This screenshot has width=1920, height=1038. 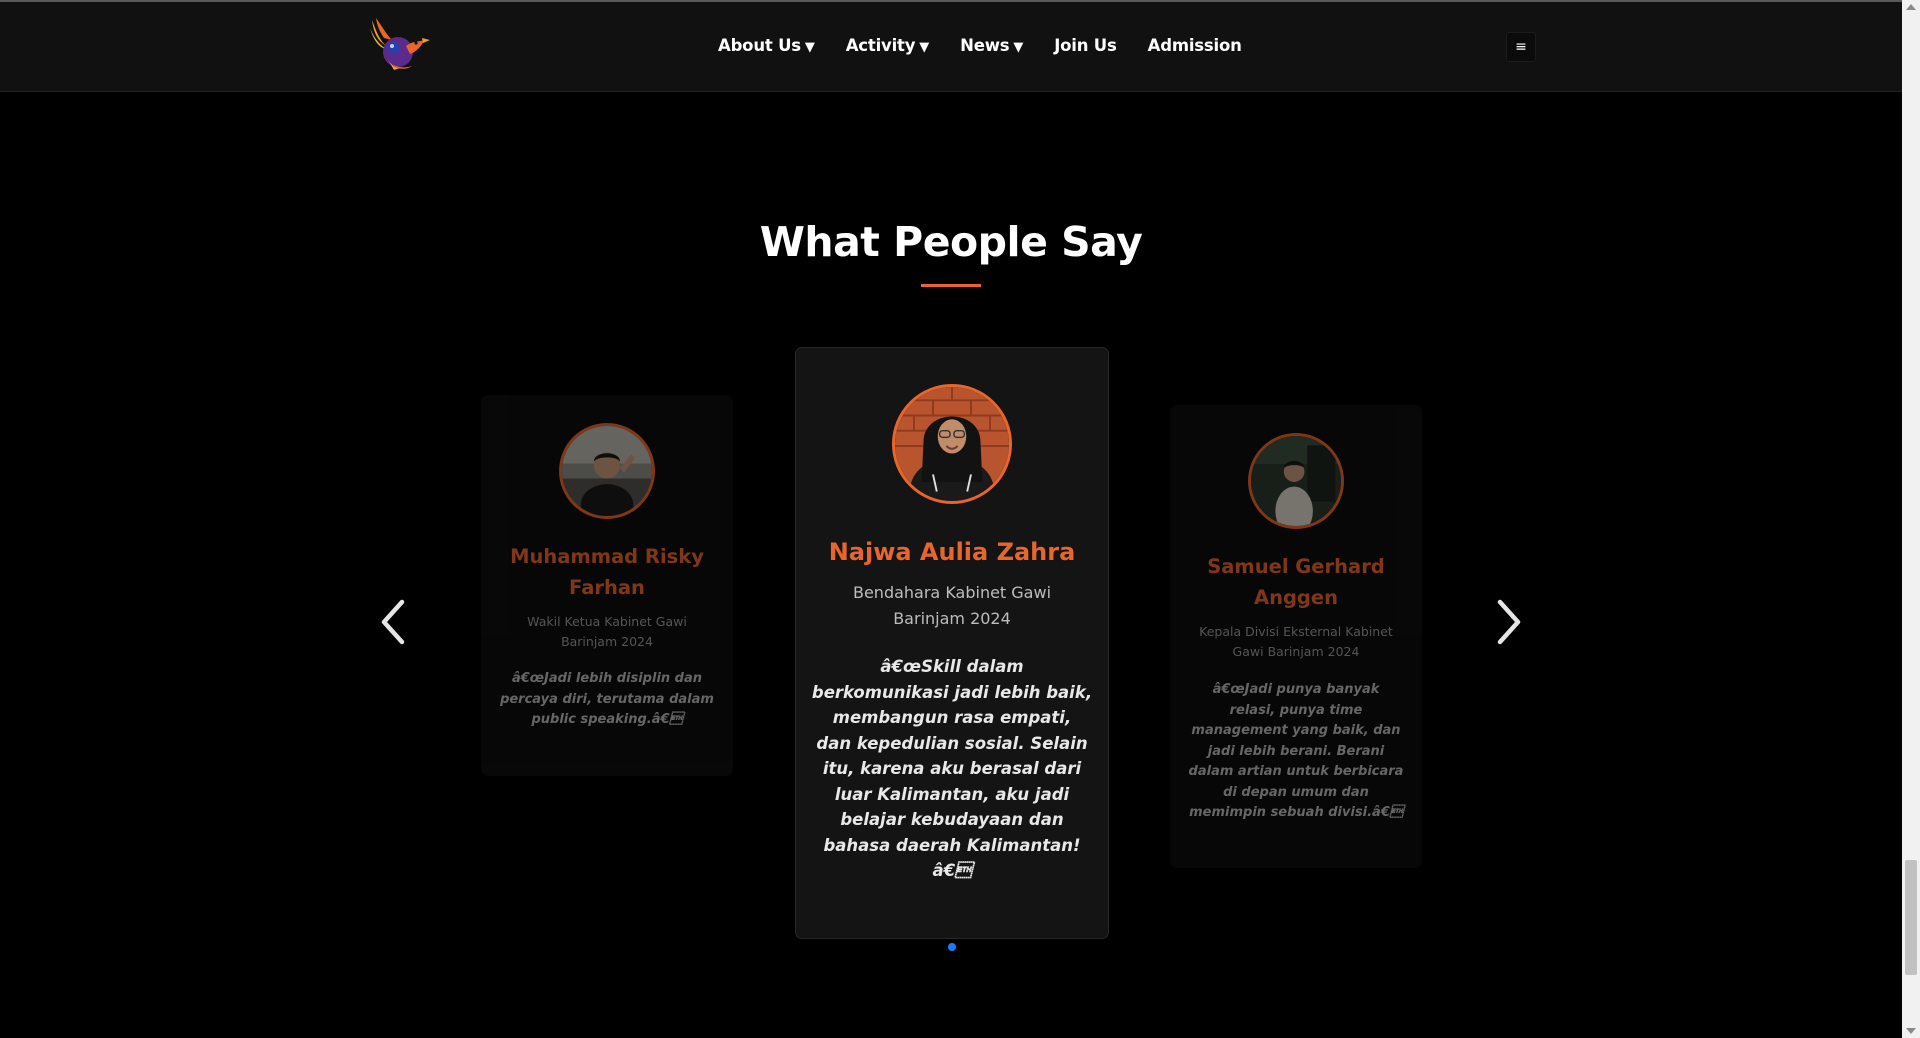 What do you see at coordinates (1296, 631) in the screenshot?
I see `person-role-line: Kepala Divisi Eksternal Kabinet` at bounding box center [1296, 631].